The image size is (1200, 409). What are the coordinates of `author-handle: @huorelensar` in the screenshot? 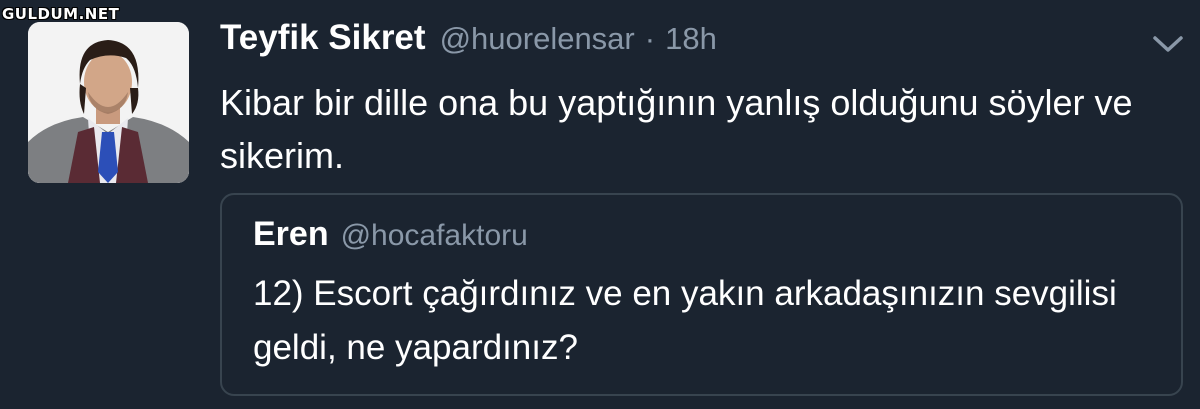 It's located at (537, 39).